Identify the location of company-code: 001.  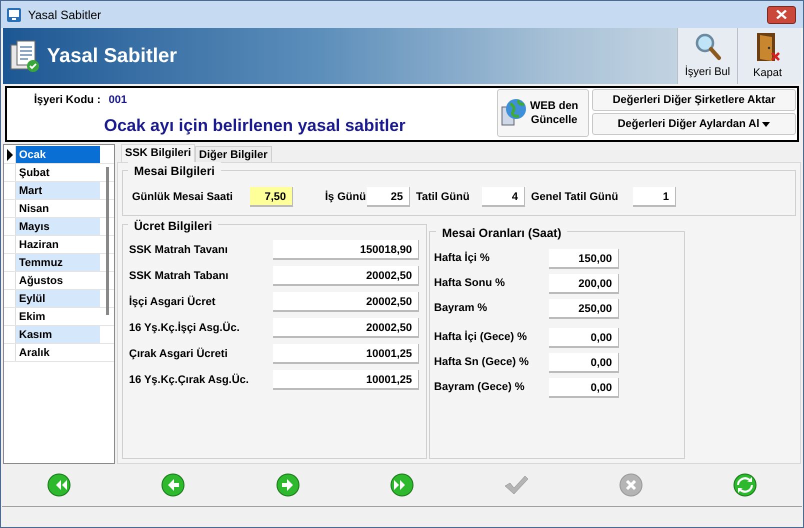
(117, 100).